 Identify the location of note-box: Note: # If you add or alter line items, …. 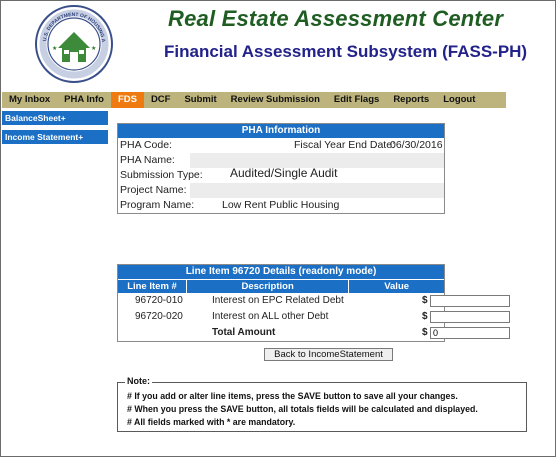
(322, 404).